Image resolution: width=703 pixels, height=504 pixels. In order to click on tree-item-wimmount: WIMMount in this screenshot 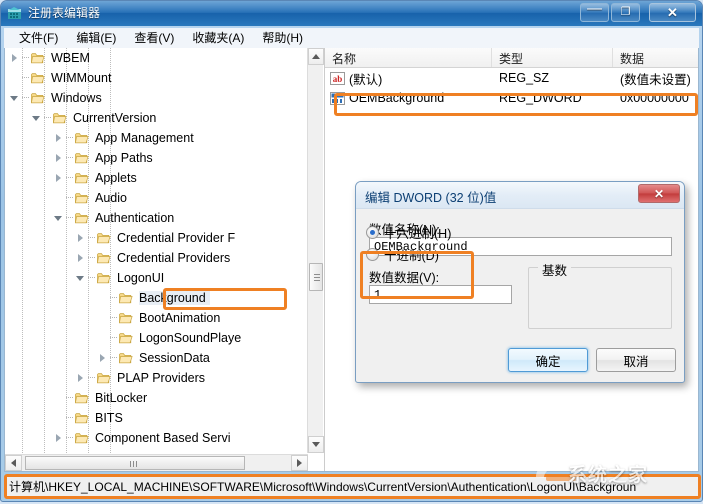, I will do `click(156, 78)`.